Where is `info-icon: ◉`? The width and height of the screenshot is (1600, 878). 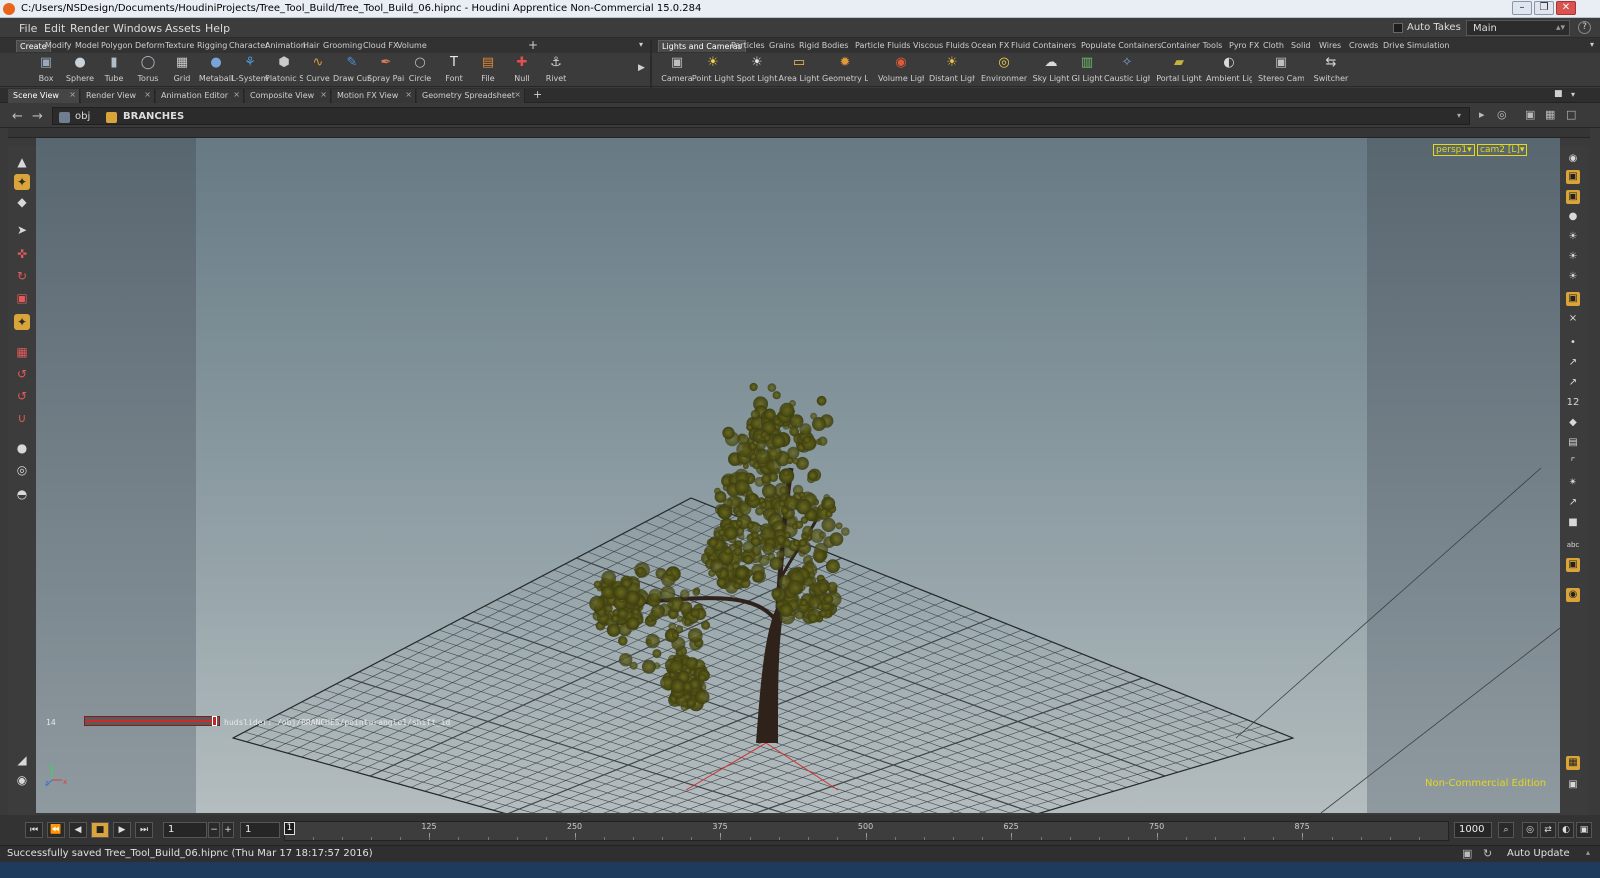 info-icon: ◉ is located at coordinates (1573, 595).